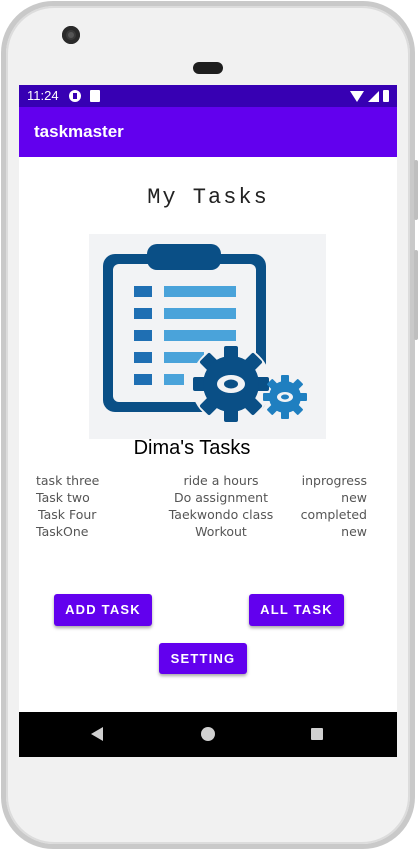 The height and width of the screenshot is (852, 418). I want to click on task-row: Task Four Taekwondo class completed, so click(208, 515).